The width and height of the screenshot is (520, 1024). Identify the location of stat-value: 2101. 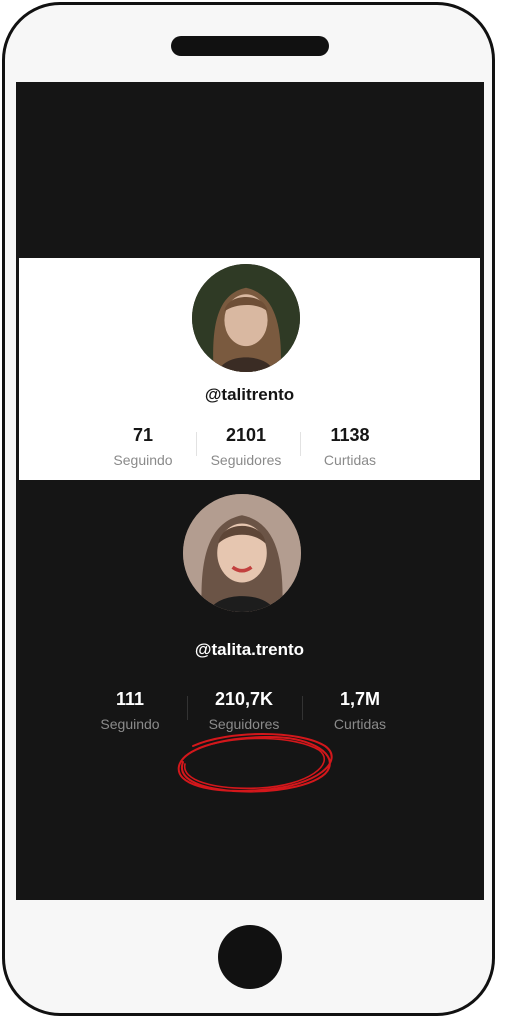
(246, 435).